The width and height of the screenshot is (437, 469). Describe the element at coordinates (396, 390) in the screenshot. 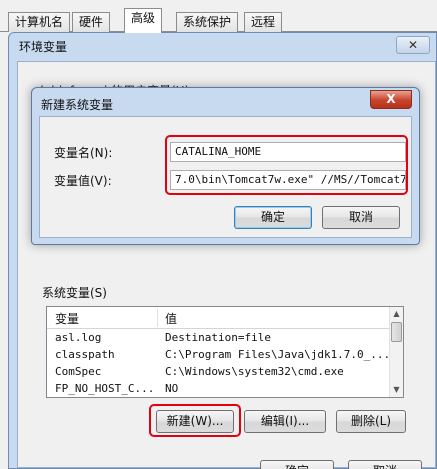

I see `scroll-down-icon: ▼` at that location.